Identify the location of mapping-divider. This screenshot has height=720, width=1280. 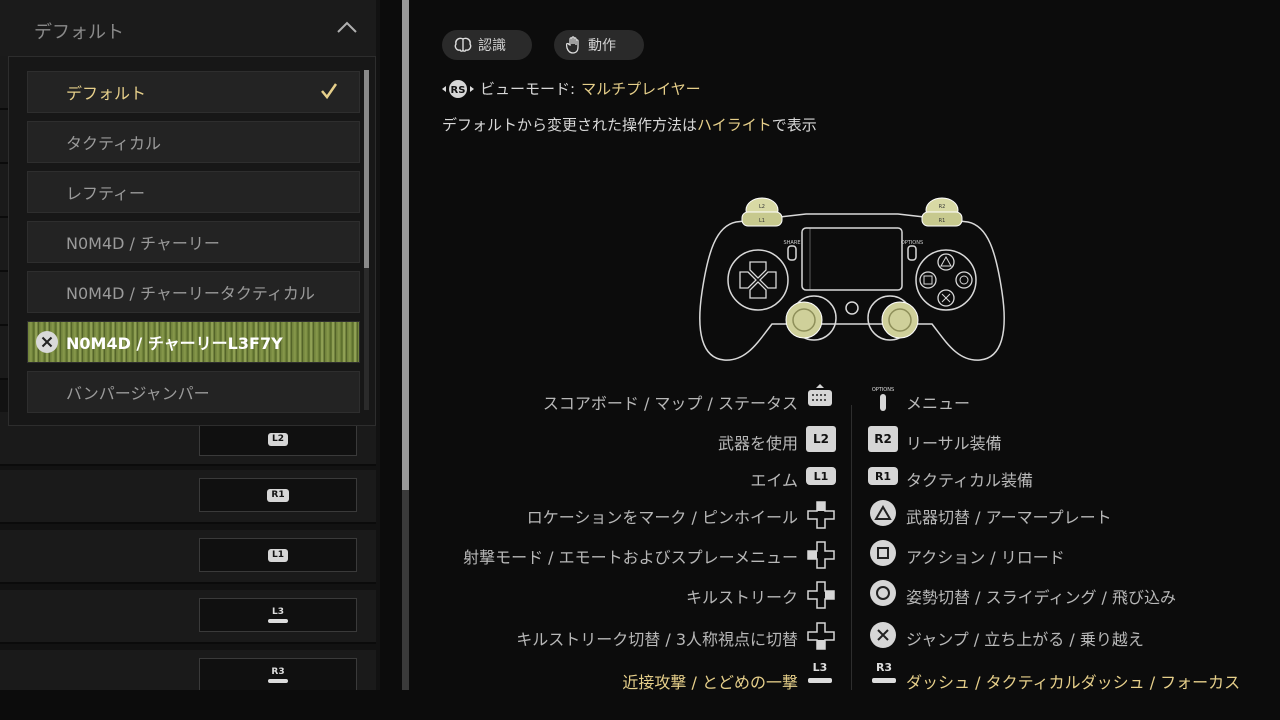
(851, 547).